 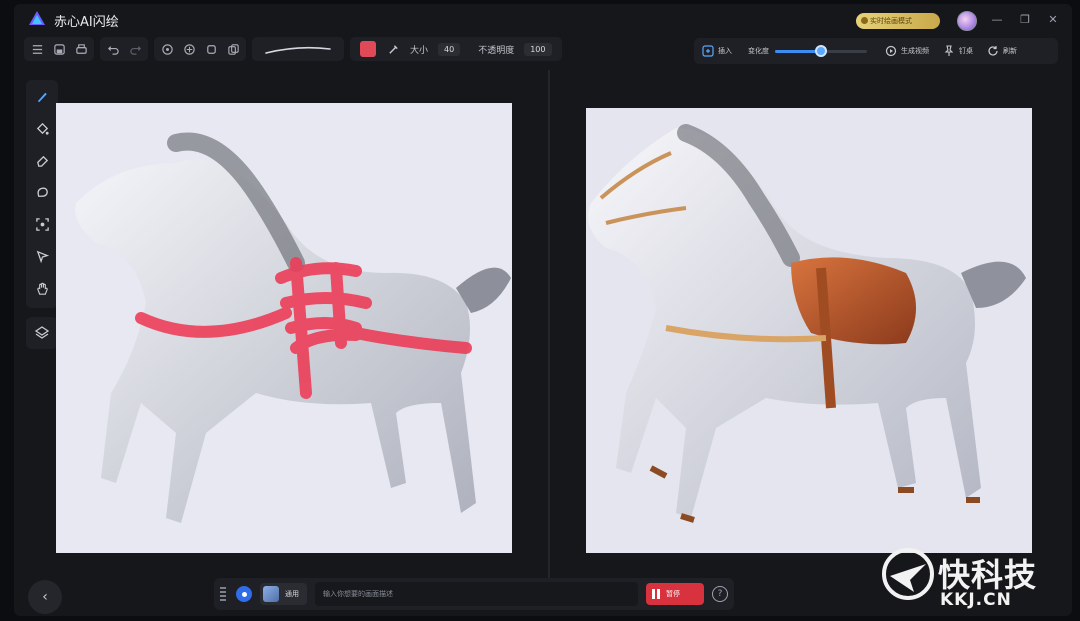 What do you see at coordinates (1002, 51) in the screenshot?
I see `refresh-button: 刷新` at bounding box center [1002, 51].